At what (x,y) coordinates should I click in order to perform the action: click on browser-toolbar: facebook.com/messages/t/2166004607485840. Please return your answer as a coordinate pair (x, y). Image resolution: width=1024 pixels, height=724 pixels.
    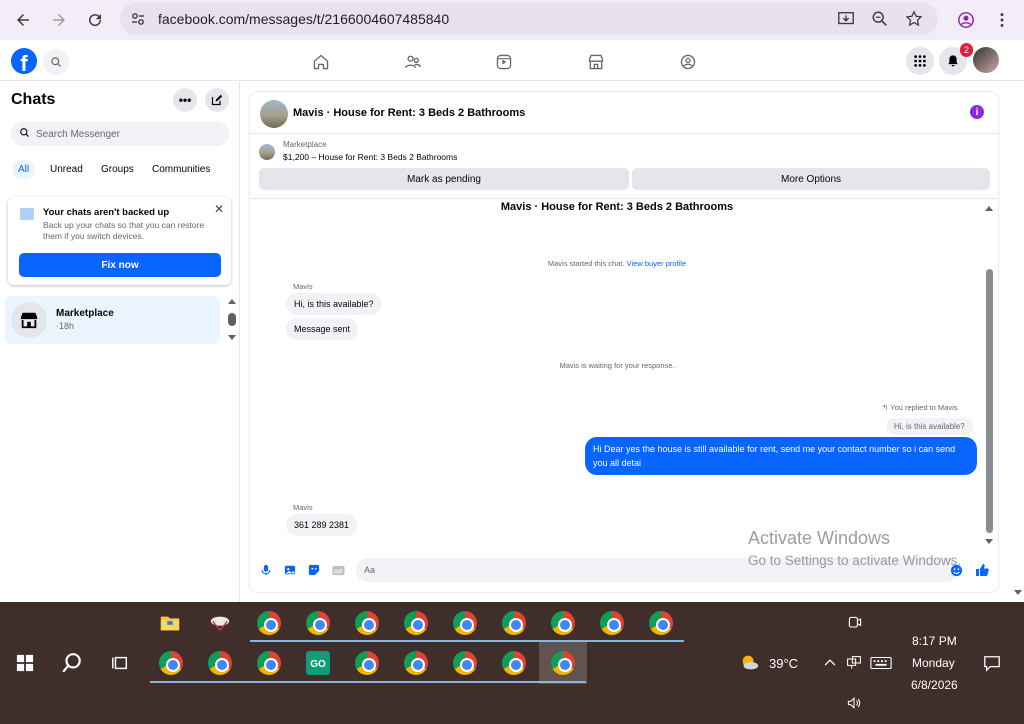
    Looking at the image, I should click on (512, 20).